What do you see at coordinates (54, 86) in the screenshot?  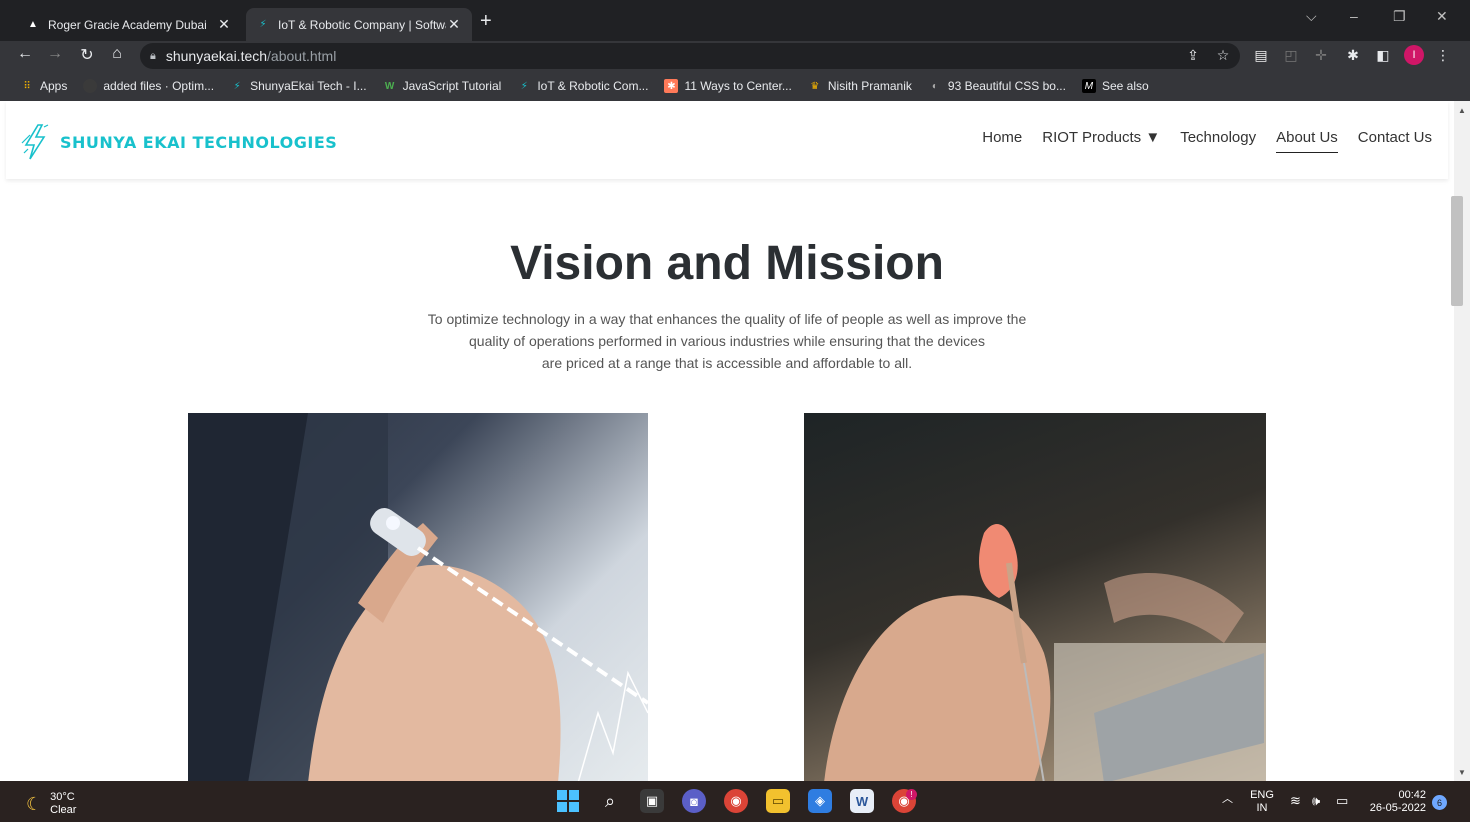 I see `bookmark-label: Apps` at bounding box center [54, 86].